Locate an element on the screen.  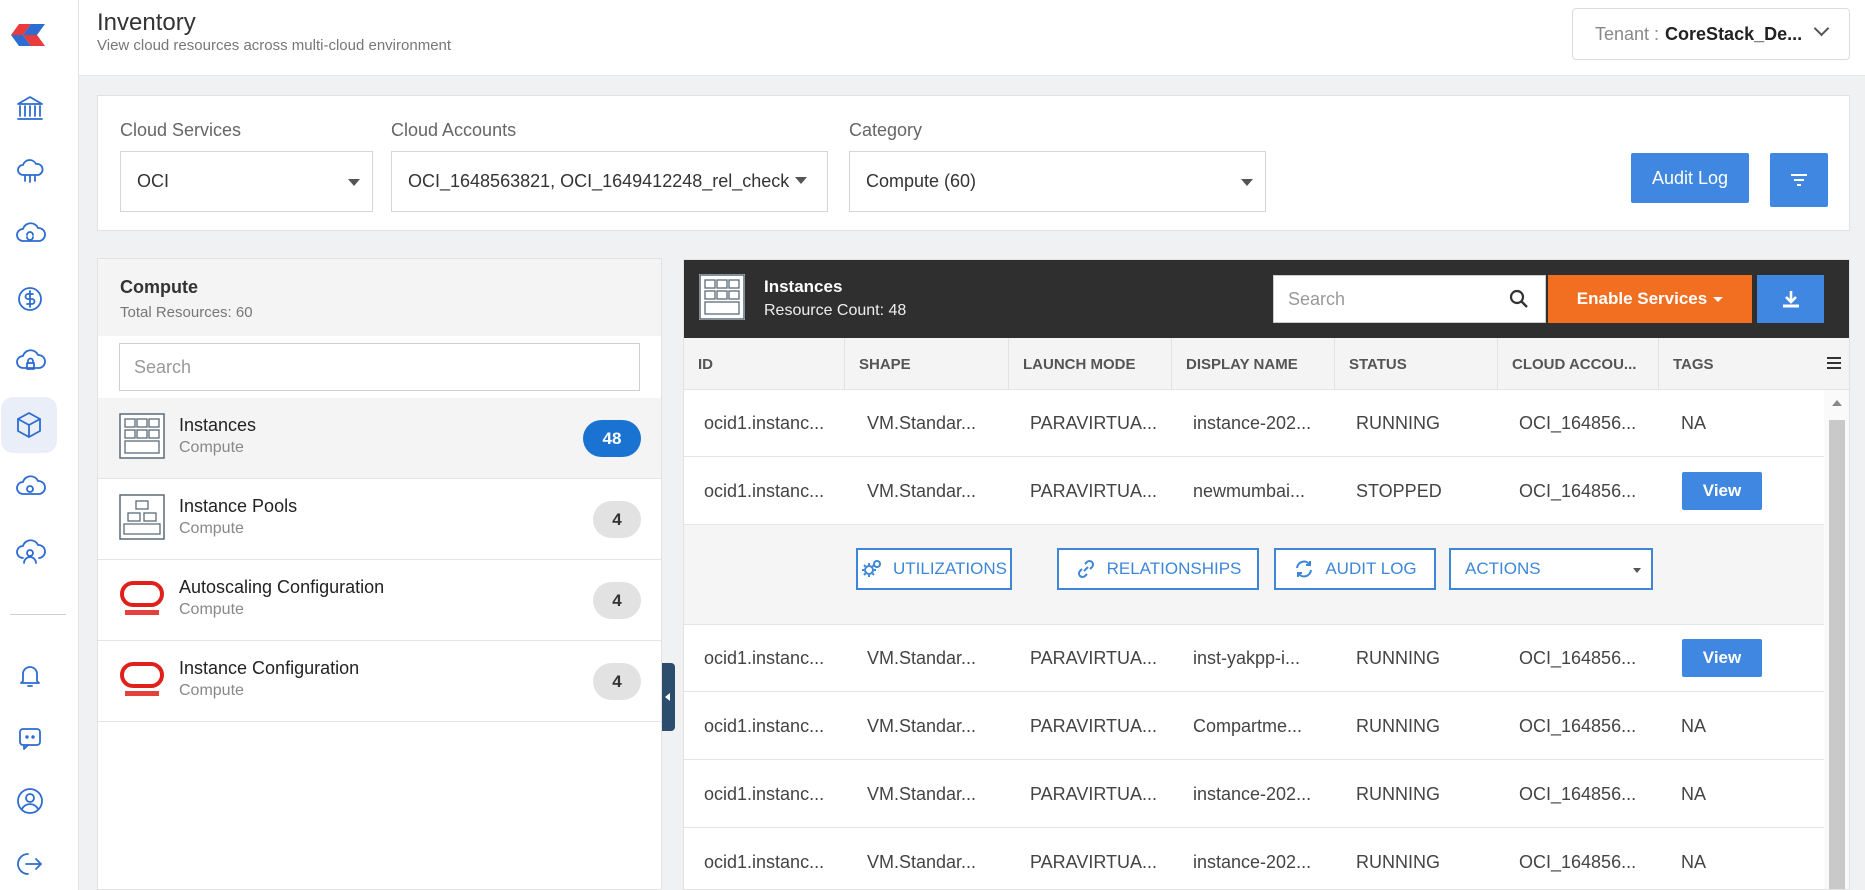
instance-pools-icon is located at coordinates (142, 517).